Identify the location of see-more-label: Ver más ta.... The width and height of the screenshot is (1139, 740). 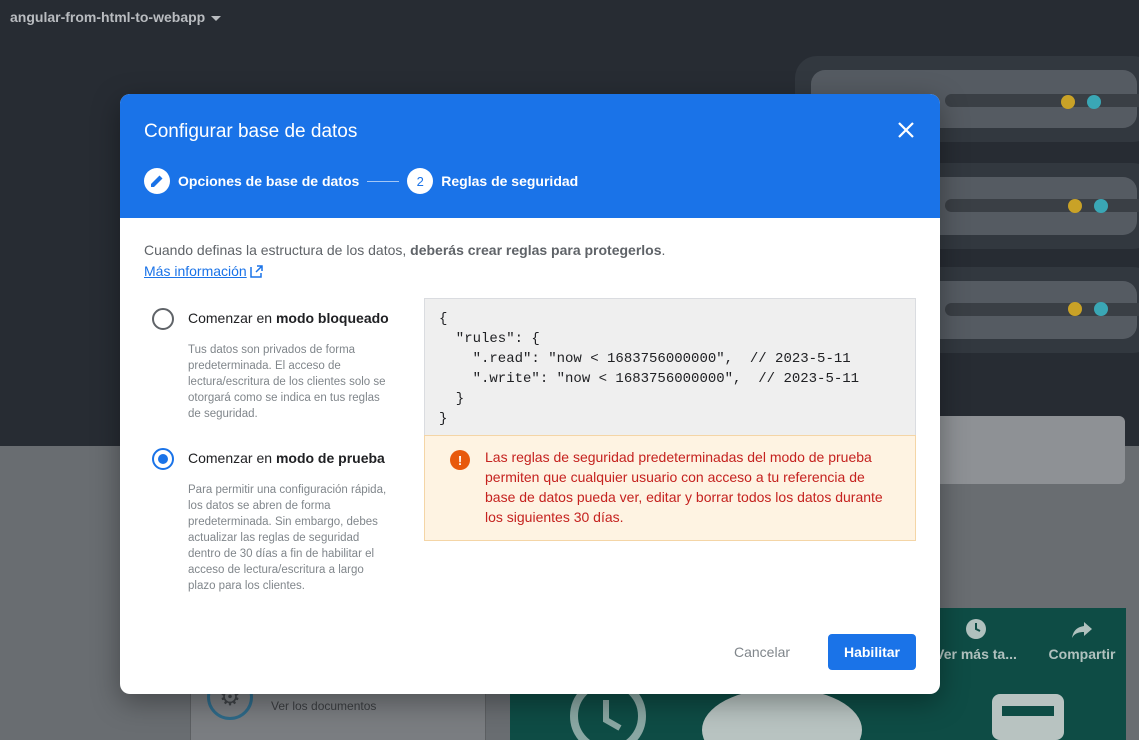
(976, 654).